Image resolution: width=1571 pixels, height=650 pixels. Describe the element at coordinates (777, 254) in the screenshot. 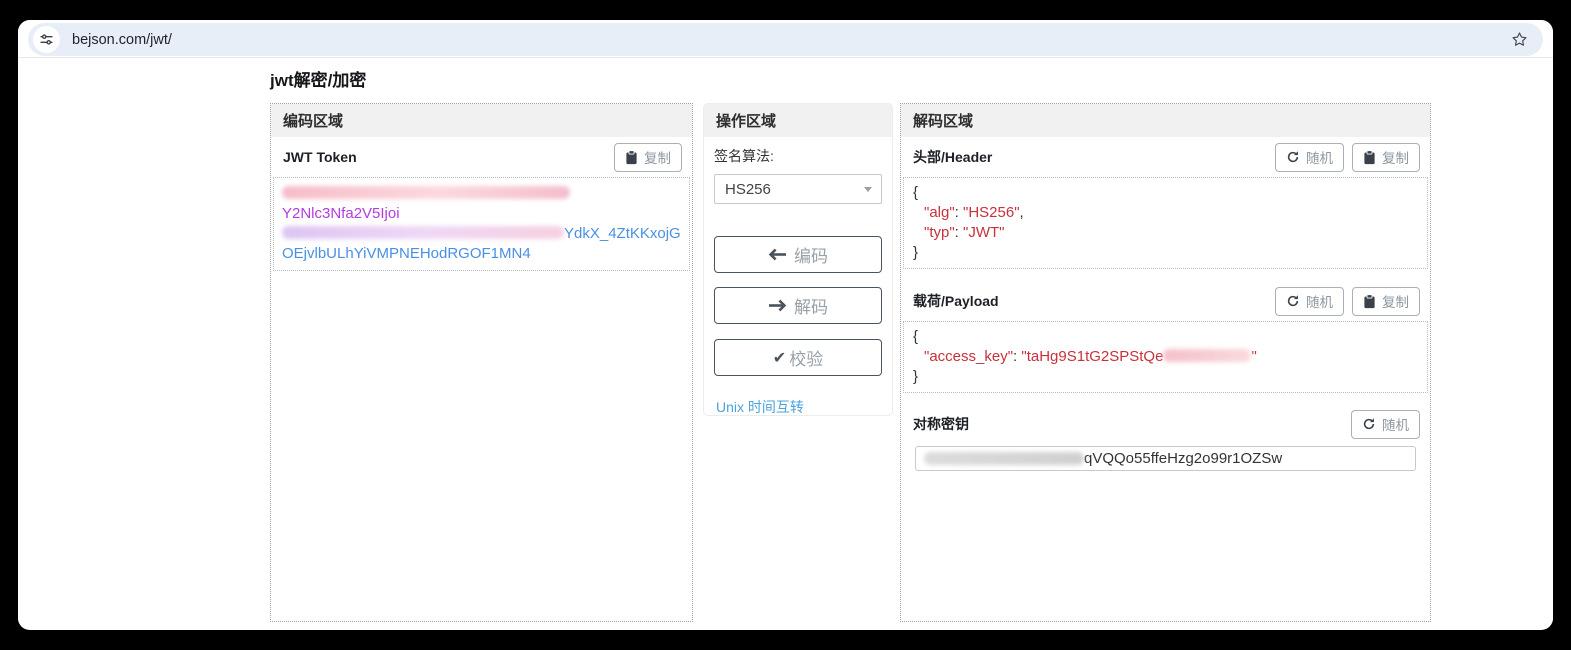

I see `arrow-left-icon` at that location.